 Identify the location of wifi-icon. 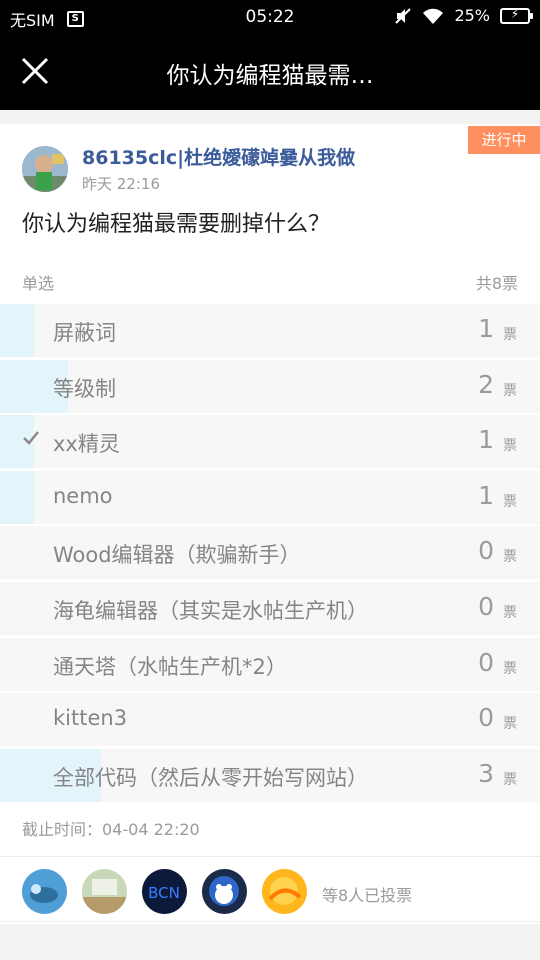
(433, 16).